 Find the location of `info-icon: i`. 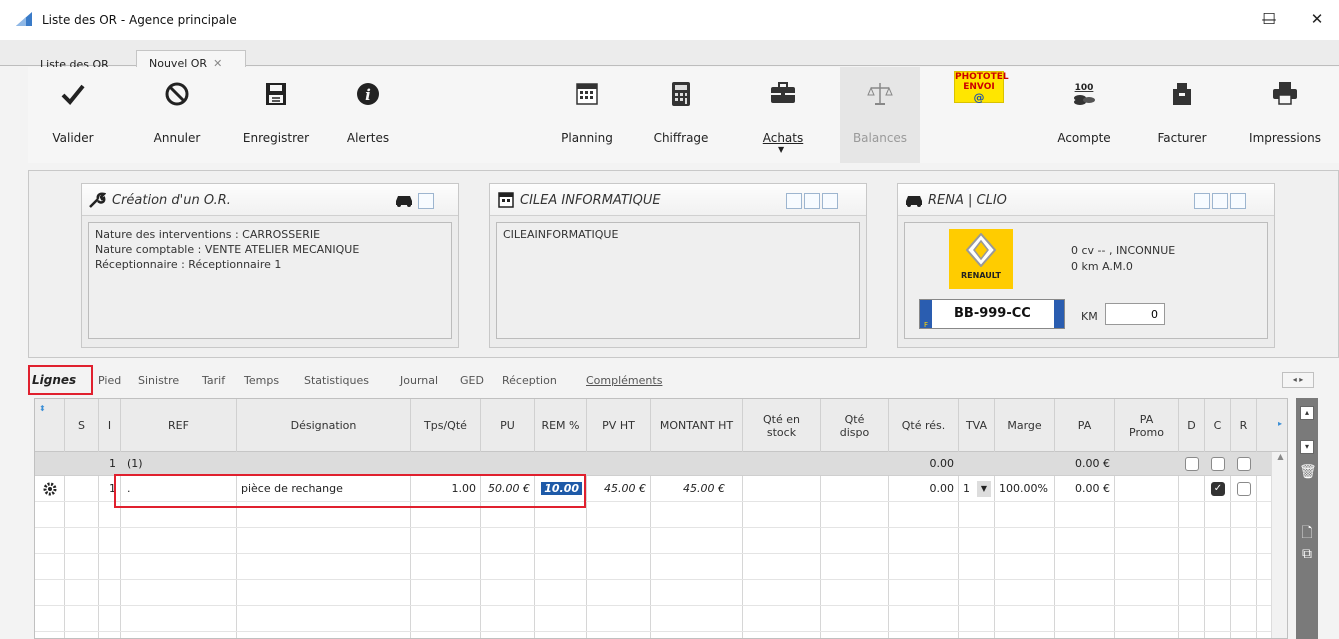

info-icon: i is located at coordinates (368, 94).